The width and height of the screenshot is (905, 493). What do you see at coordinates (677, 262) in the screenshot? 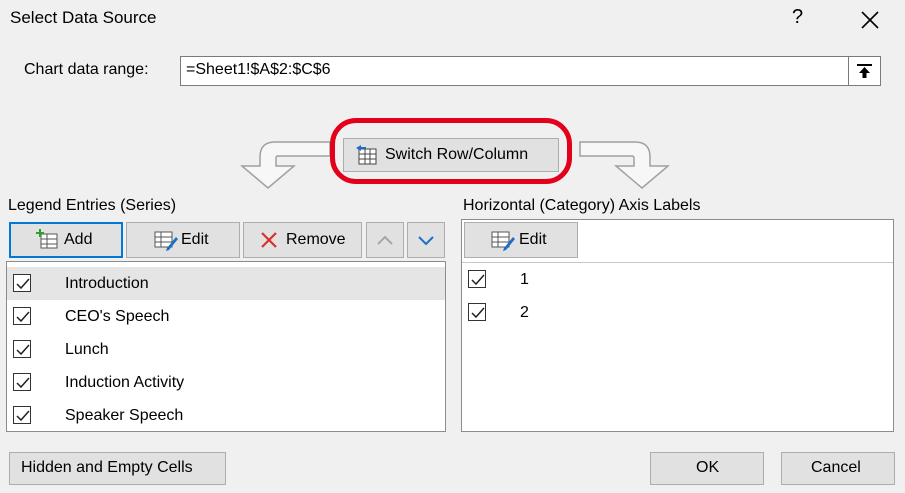
I see `divider` at bounding box center [677, 262].